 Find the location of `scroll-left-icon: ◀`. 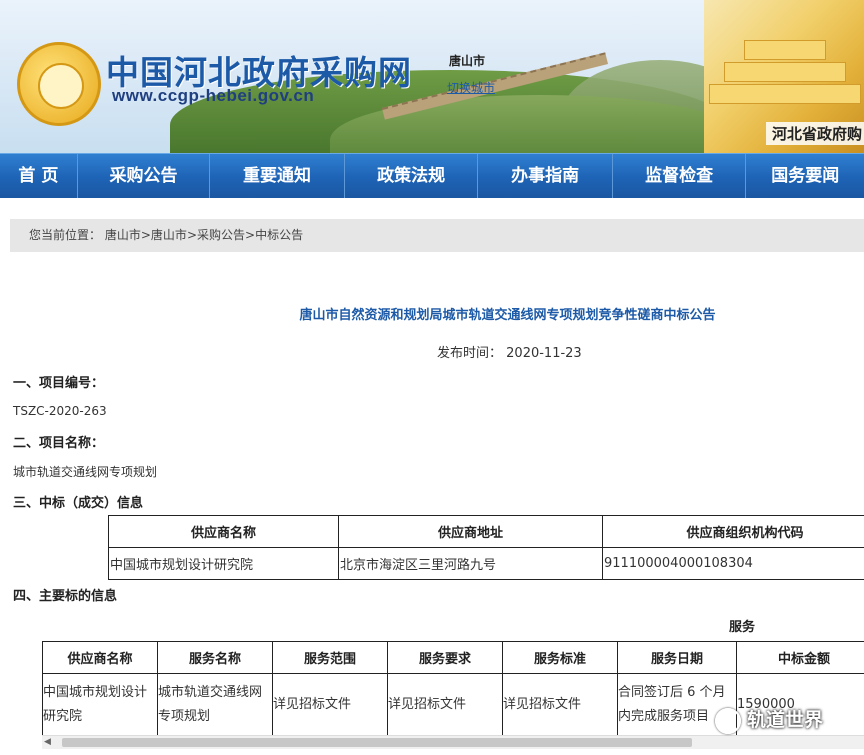

scroll-left-icon: ◀ is located at coordinates (47, 742).